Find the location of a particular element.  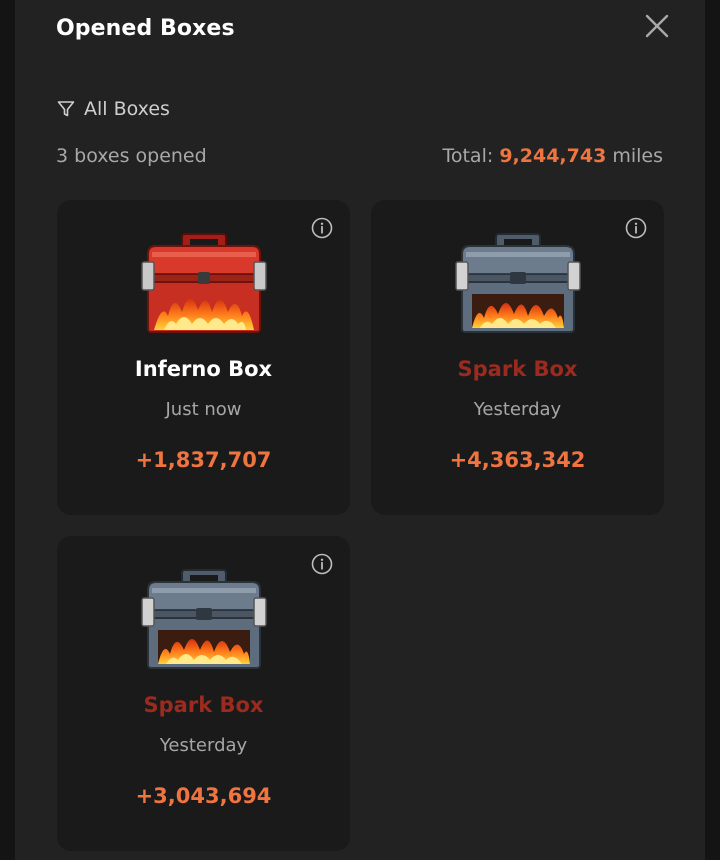

filter-dropdown: All Boxes is located at coordinates (113, 109).